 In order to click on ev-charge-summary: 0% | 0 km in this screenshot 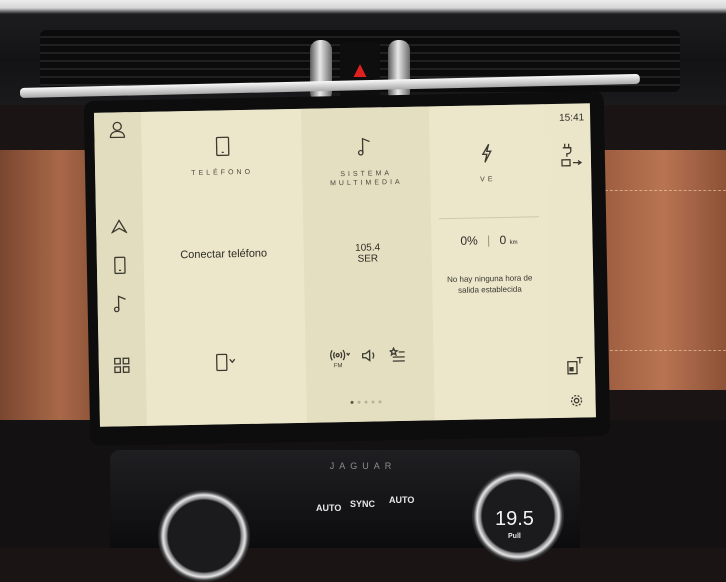, I will do `click(488, 240)`.